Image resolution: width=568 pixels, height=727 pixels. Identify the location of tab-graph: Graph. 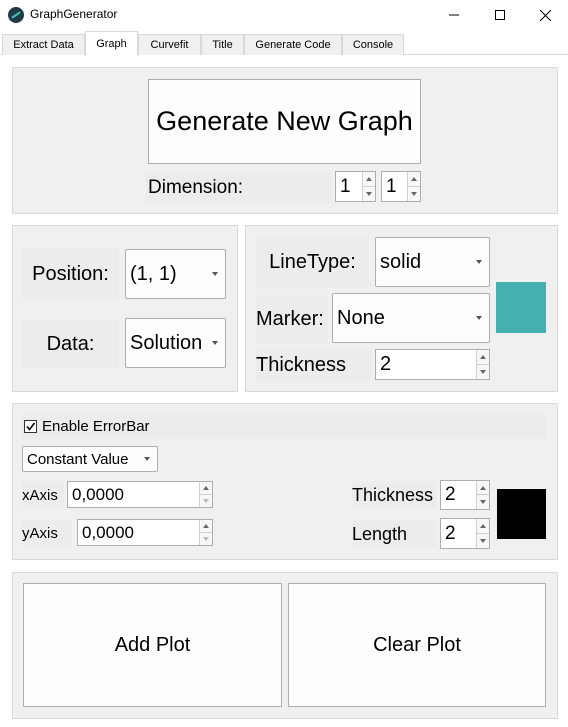
(111, 43).